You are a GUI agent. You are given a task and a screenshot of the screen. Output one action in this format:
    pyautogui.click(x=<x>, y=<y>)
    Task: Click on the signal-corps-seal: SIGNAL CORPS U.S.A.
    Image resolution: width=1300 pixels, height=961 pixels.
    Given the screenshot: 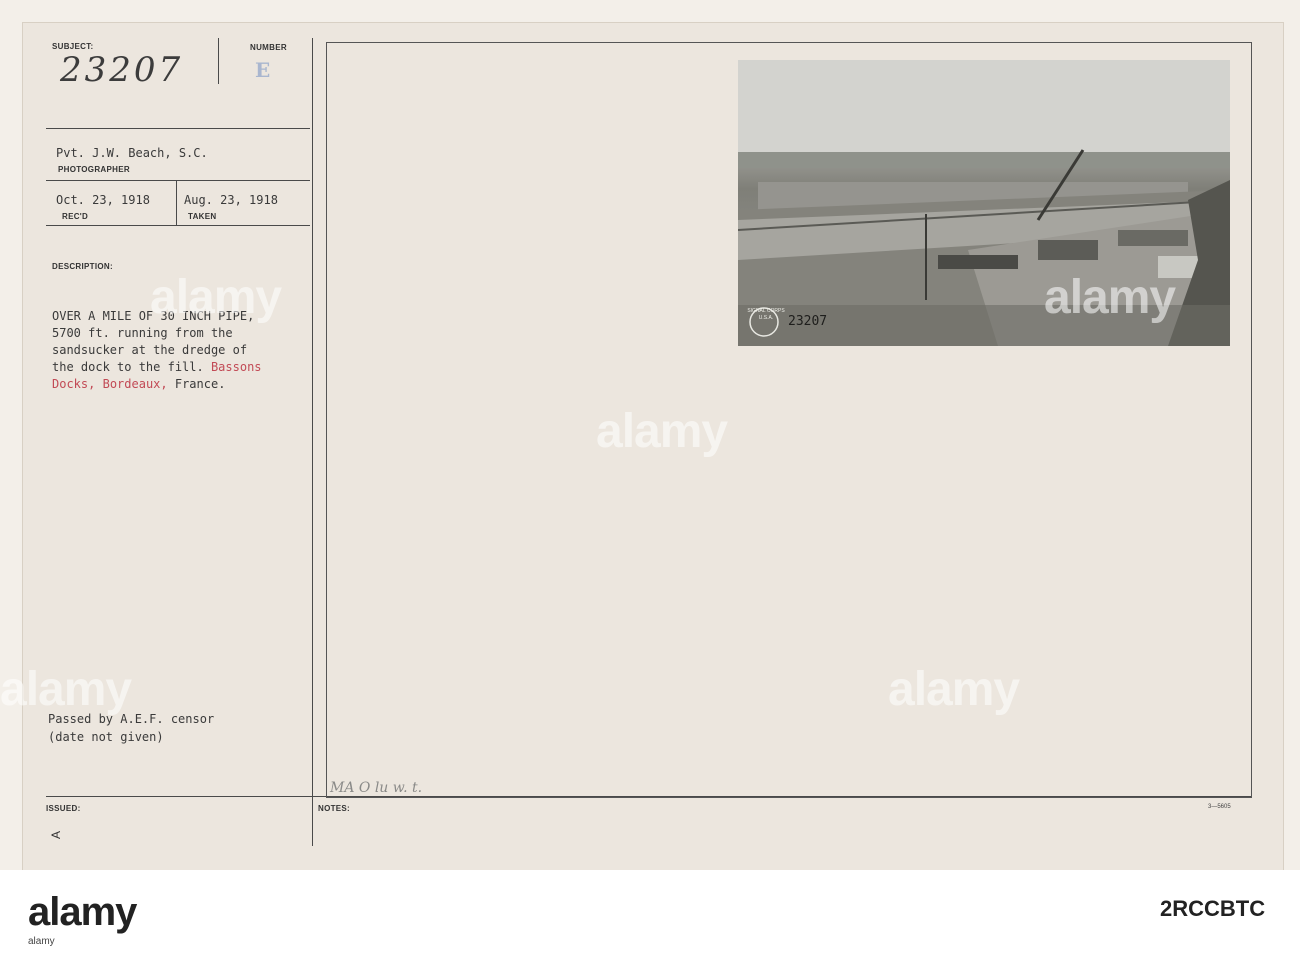 What is the action you would take?
    pyautogui.click(x=766, y=314)
    